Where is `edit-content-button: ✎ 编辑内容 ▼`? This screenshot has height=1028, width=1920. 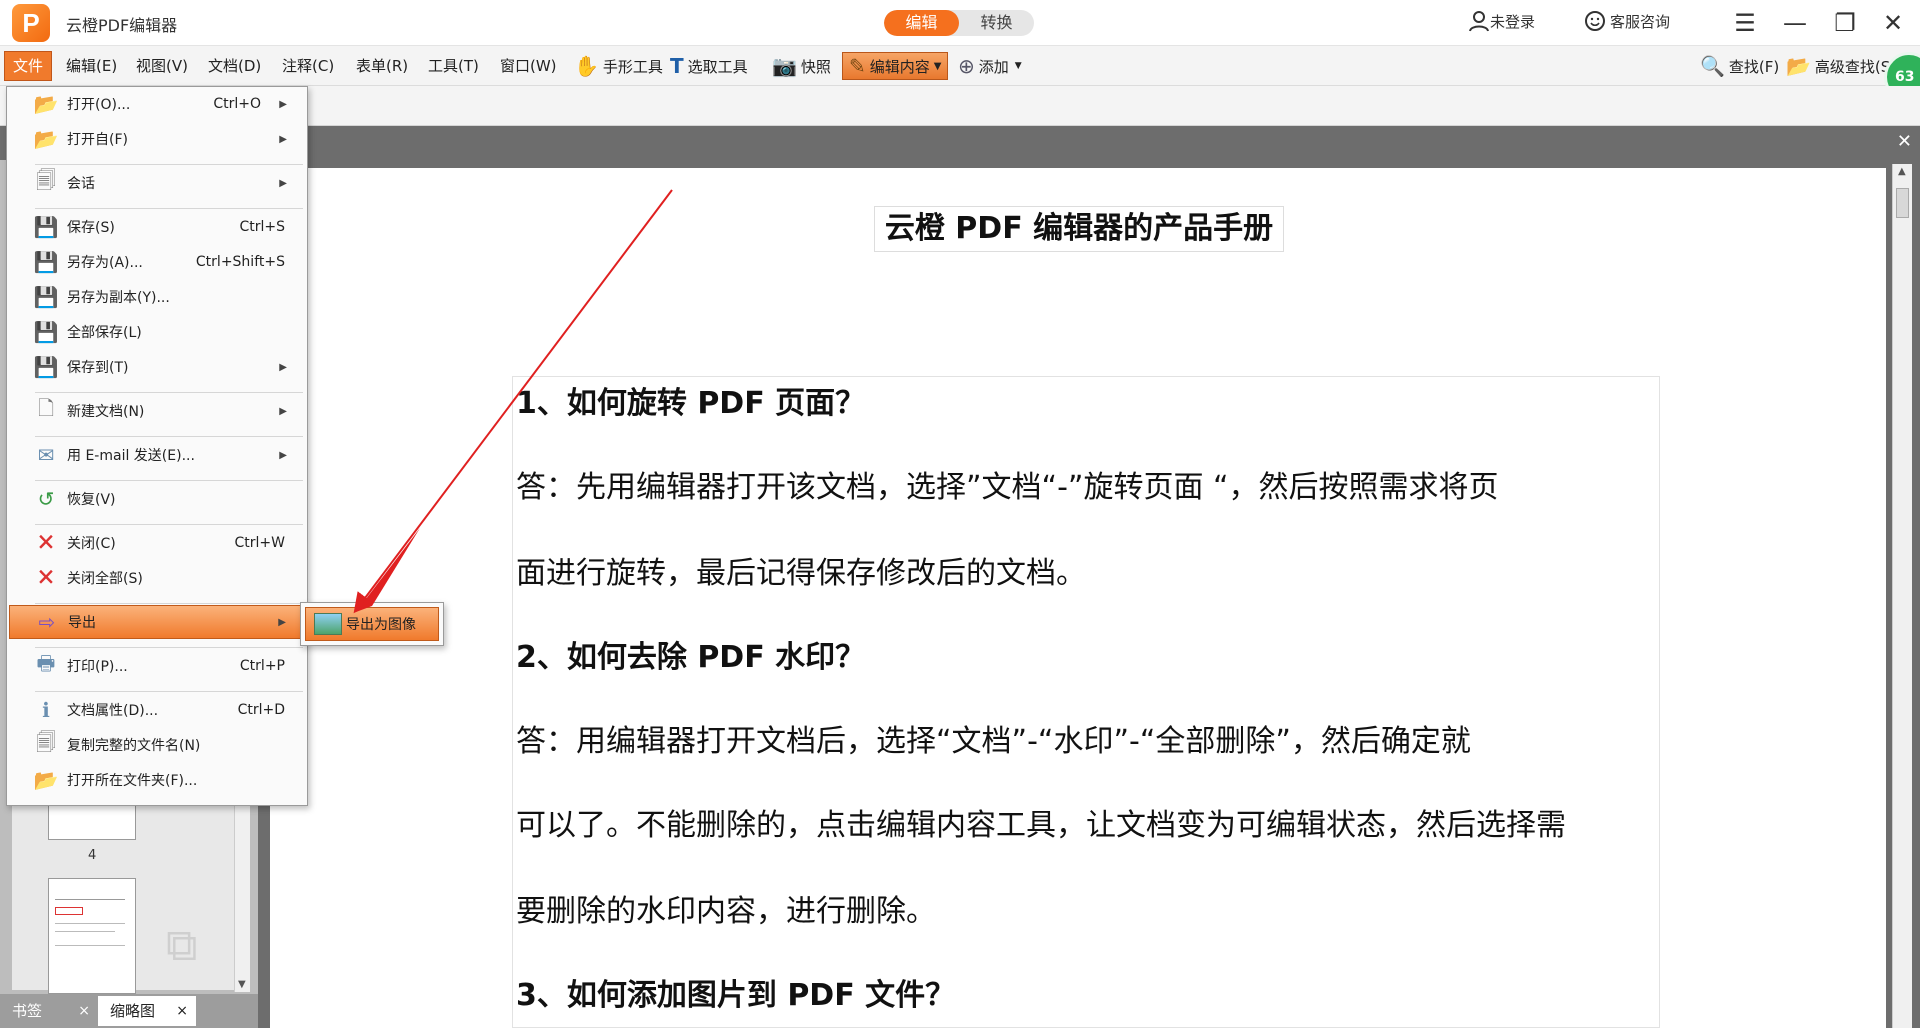 edit-content-button: ✎ 编辑内容 ▼ is located at coordinates (895, 66).